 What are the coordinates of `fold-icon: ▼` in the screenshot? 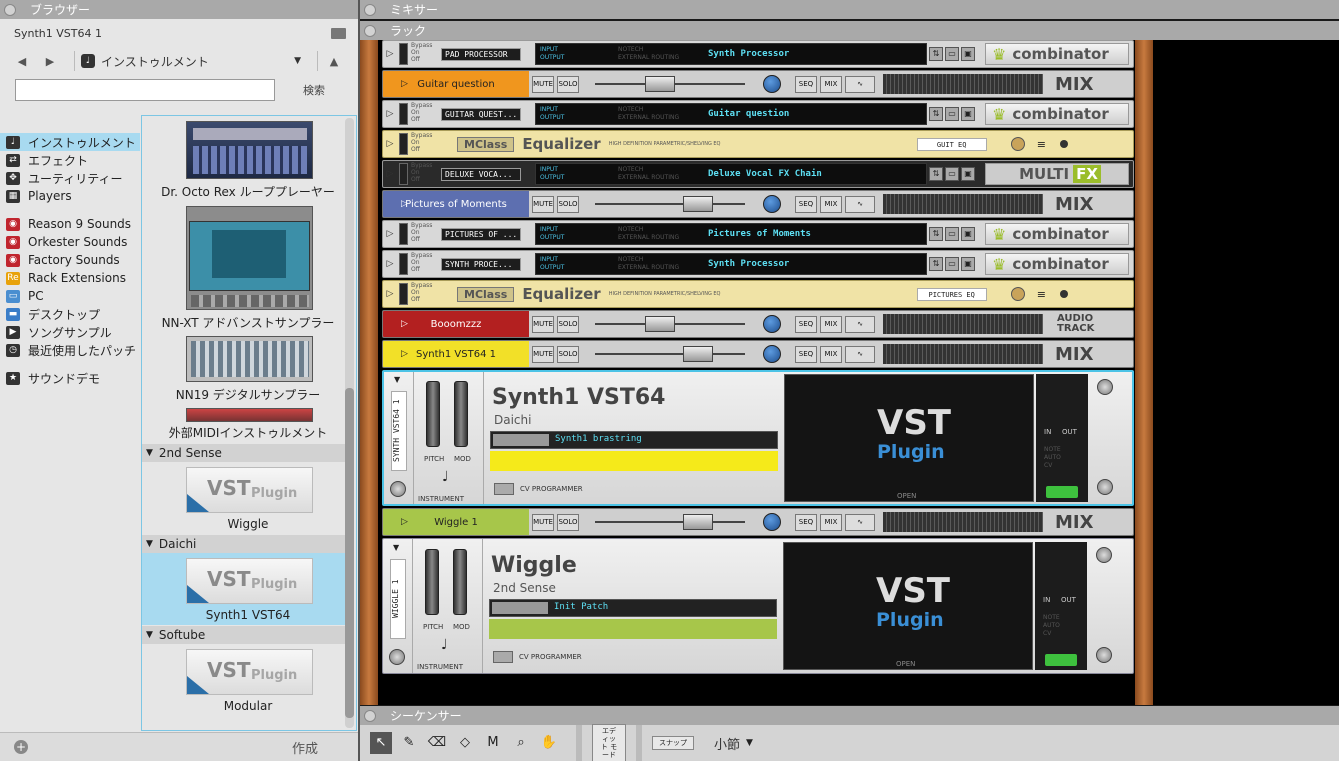 It's located at (396, 547).